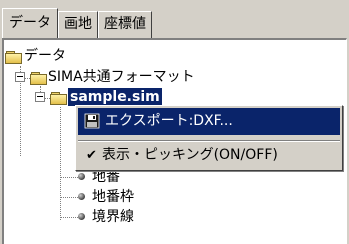  I want to click on tree-node-root: データ, so click(35, 56).